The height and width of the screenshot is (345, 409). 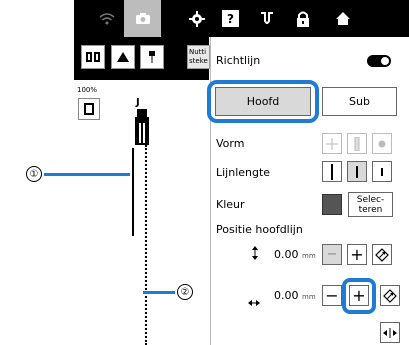 What do you see at coordinates (332, 143) in the screenshot?
I see `shape-cross-button` at bounding box center [332, 143].